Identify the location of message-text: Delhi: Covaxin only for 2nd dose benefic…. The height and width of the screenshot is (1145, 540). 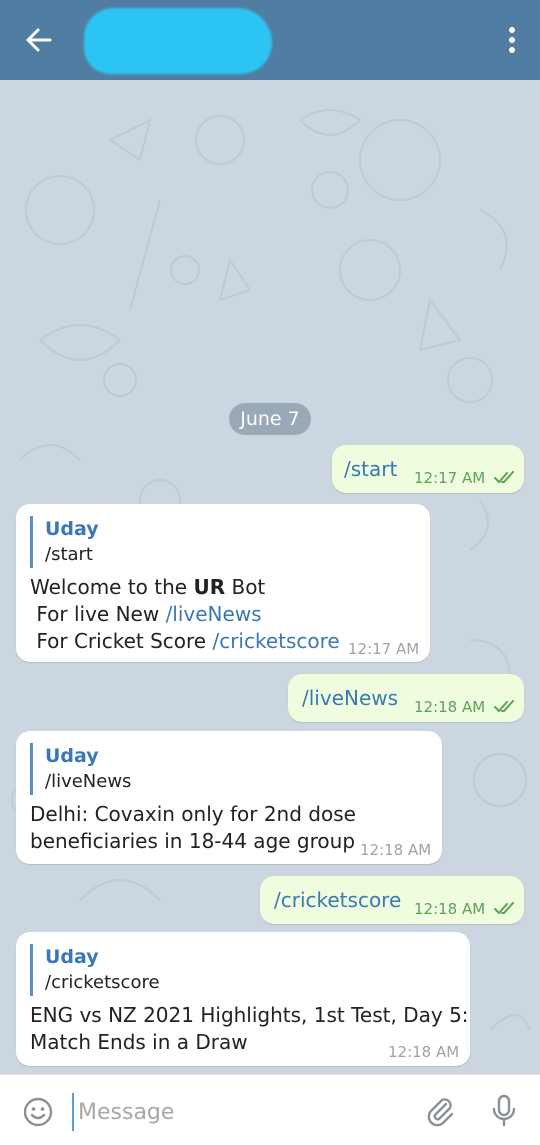
(193, 828).